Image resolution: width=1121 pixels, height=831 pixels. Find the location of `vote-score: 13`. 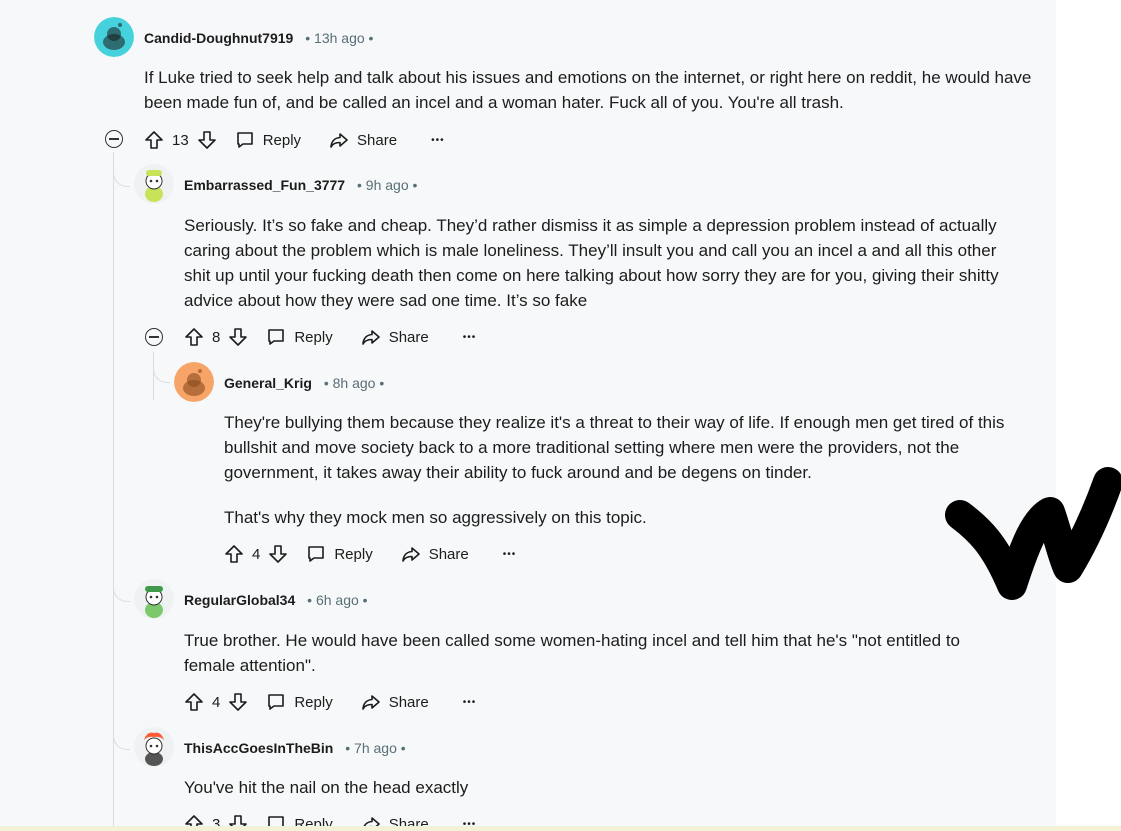

vote-score: 13 is located at coordinates (180, 140).